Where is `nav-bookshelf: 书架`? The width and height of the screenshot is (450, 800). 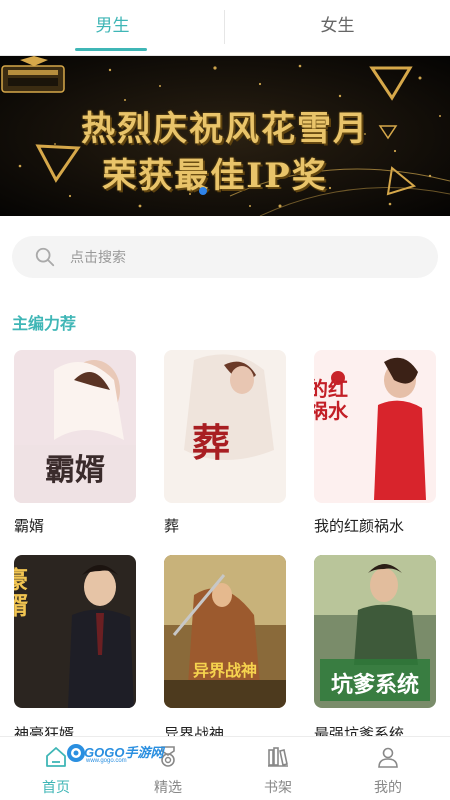
nav-bookshelf: 书架 is located at coordinates (278, 768).